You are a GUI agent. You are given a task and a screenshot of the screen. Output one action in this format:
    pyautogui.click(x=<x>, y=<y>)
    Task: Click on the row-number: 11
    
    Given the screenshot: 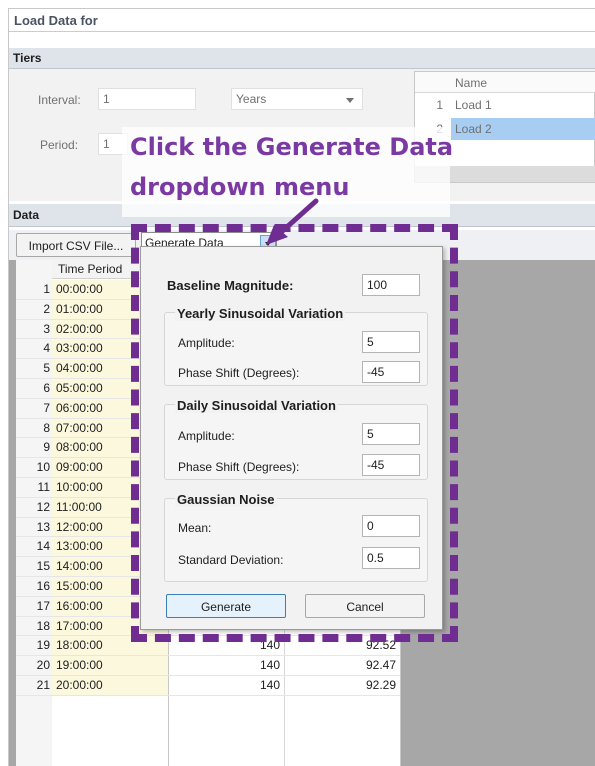 What is the action you would take?
    pyautogui.click(x=43, y=487)
    